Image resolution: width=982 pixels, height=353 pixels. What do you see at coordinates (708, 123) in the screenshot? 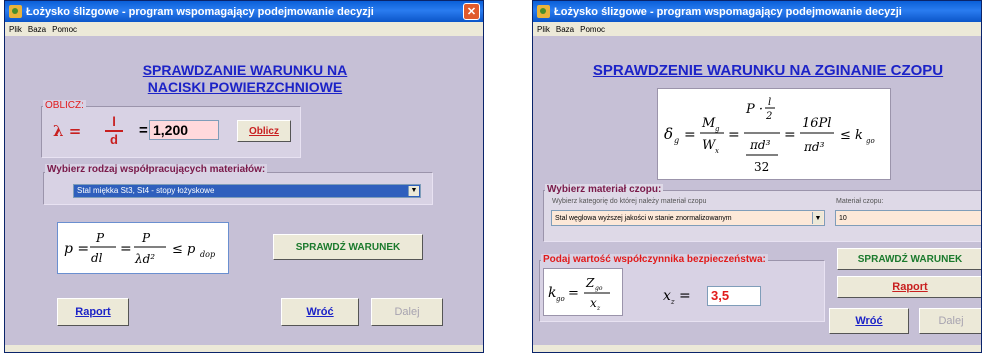
I see `bf-mg: M` at bounding box center [708, 123].